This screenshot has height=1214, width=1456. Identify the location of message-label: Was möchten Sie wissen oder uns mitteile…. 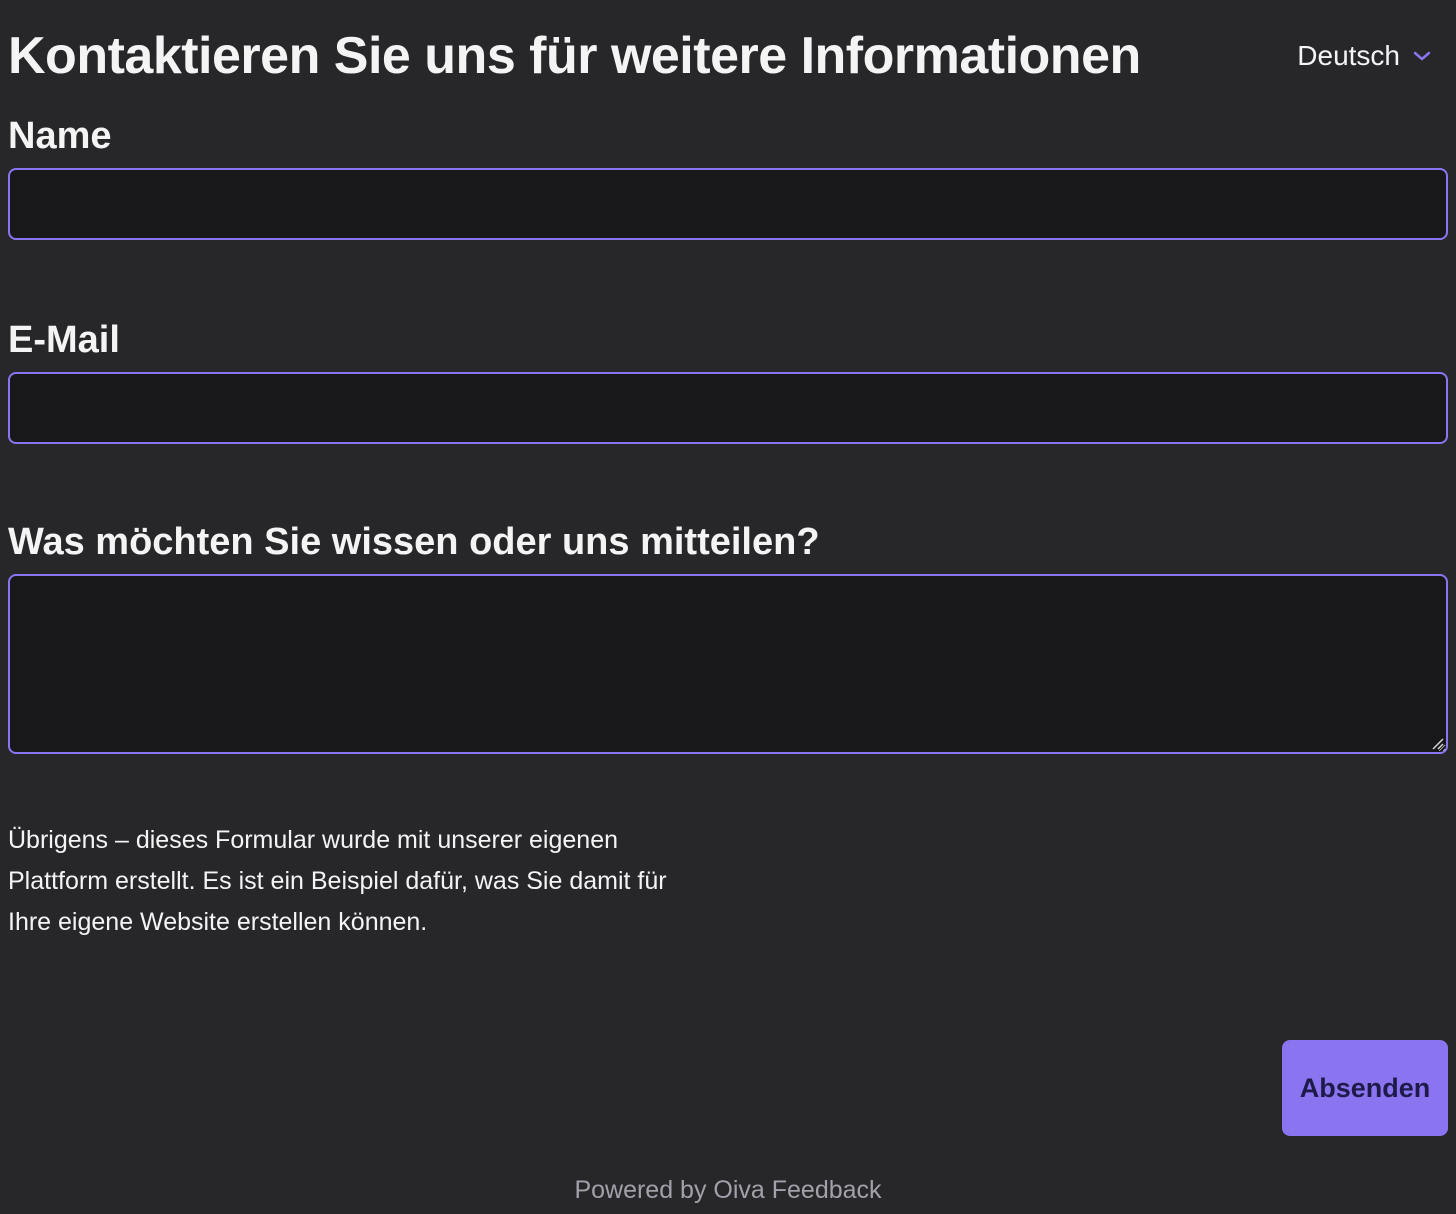
(414, 542).